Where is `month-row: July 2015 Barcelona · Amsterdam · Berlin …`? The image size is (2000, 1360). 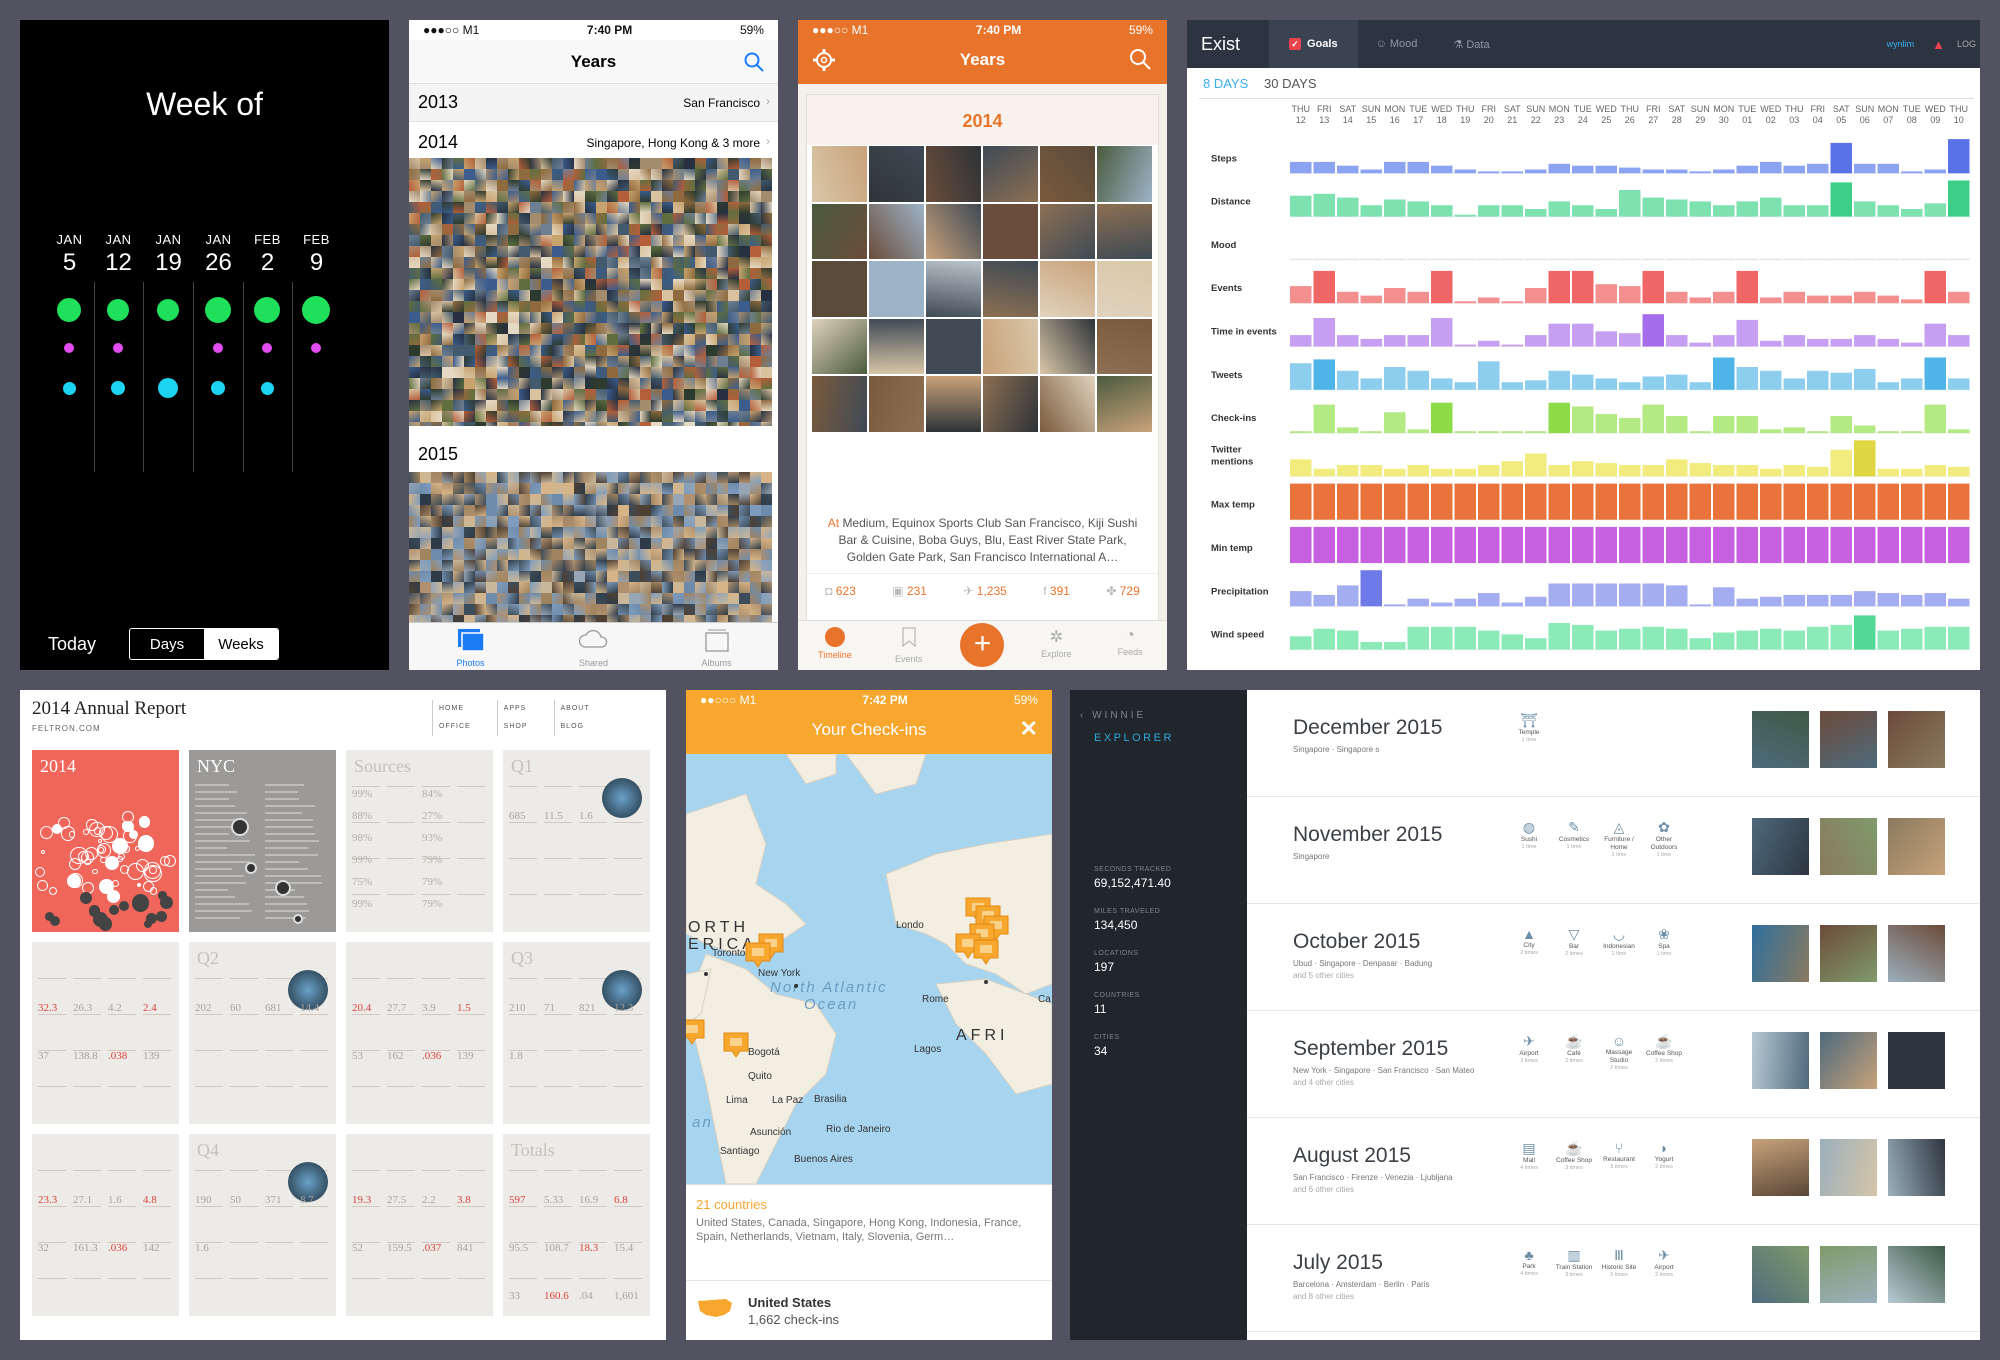
month-row: July 2015 Barcelona · Amsterdam · Berlin … is located at coordinates (1613, 1278).